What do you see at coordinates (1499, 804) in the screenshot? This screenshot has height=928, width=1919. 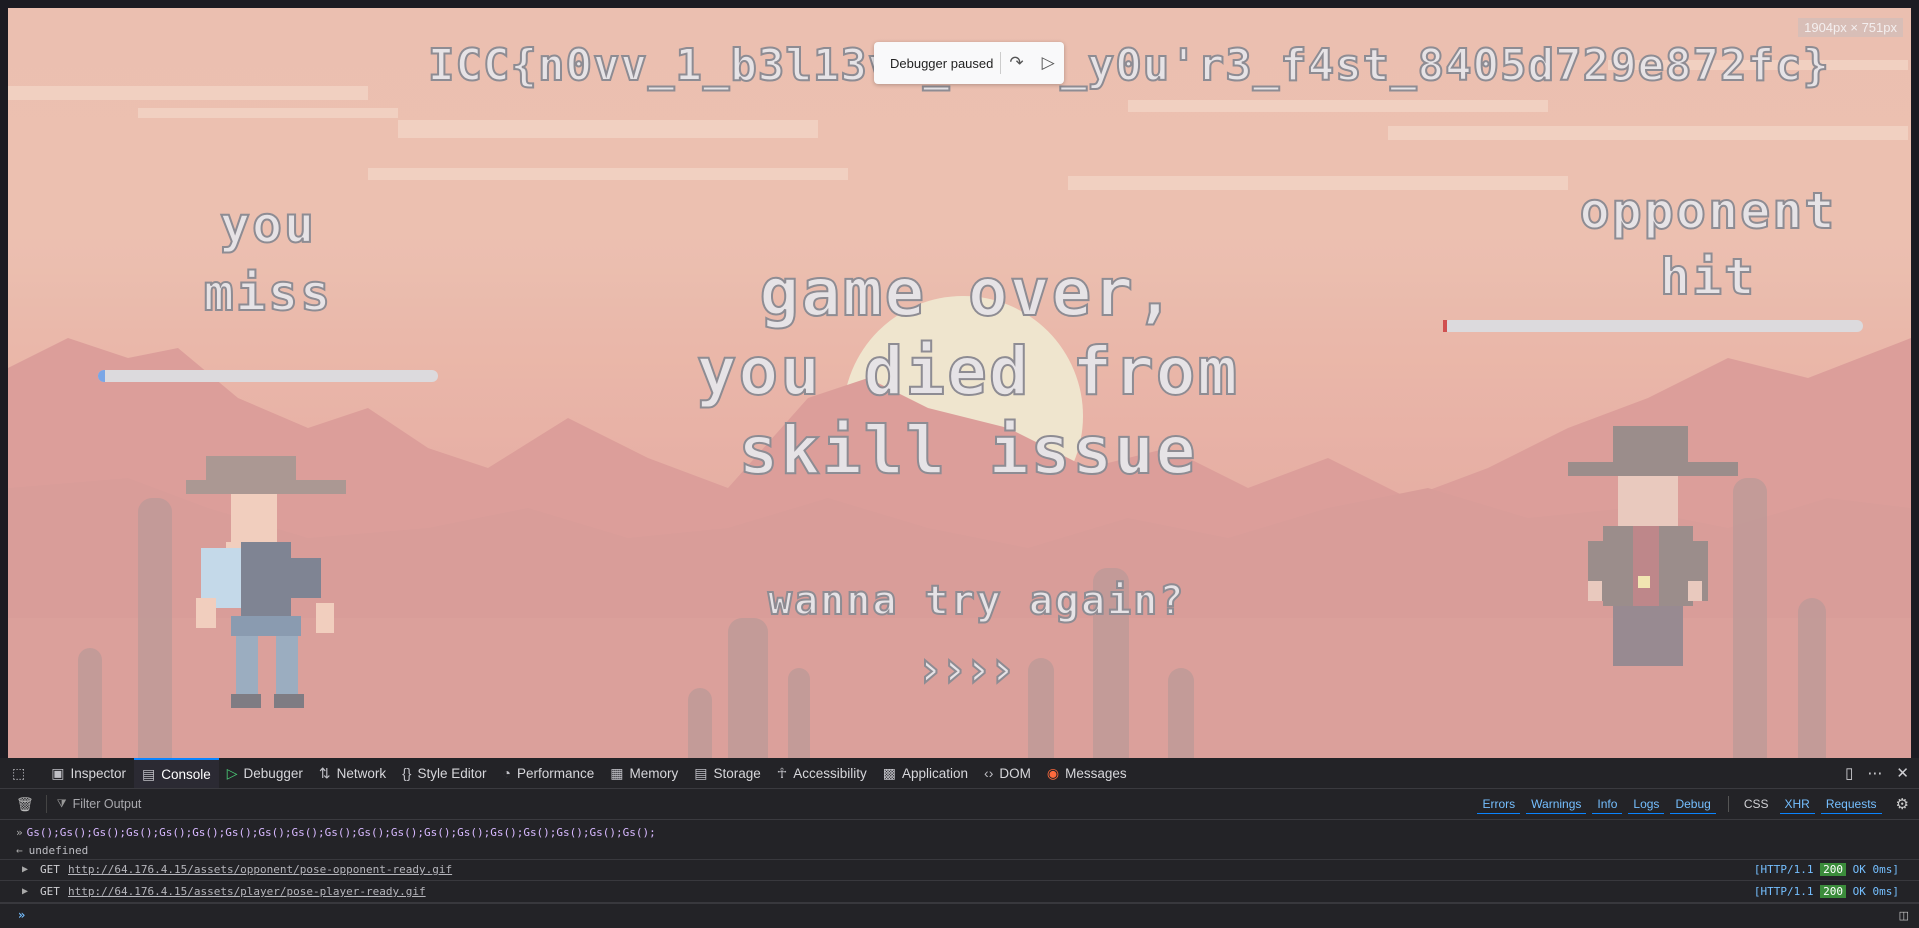 I see `filter-errors: Errors` at bounding box center [1499, 804].